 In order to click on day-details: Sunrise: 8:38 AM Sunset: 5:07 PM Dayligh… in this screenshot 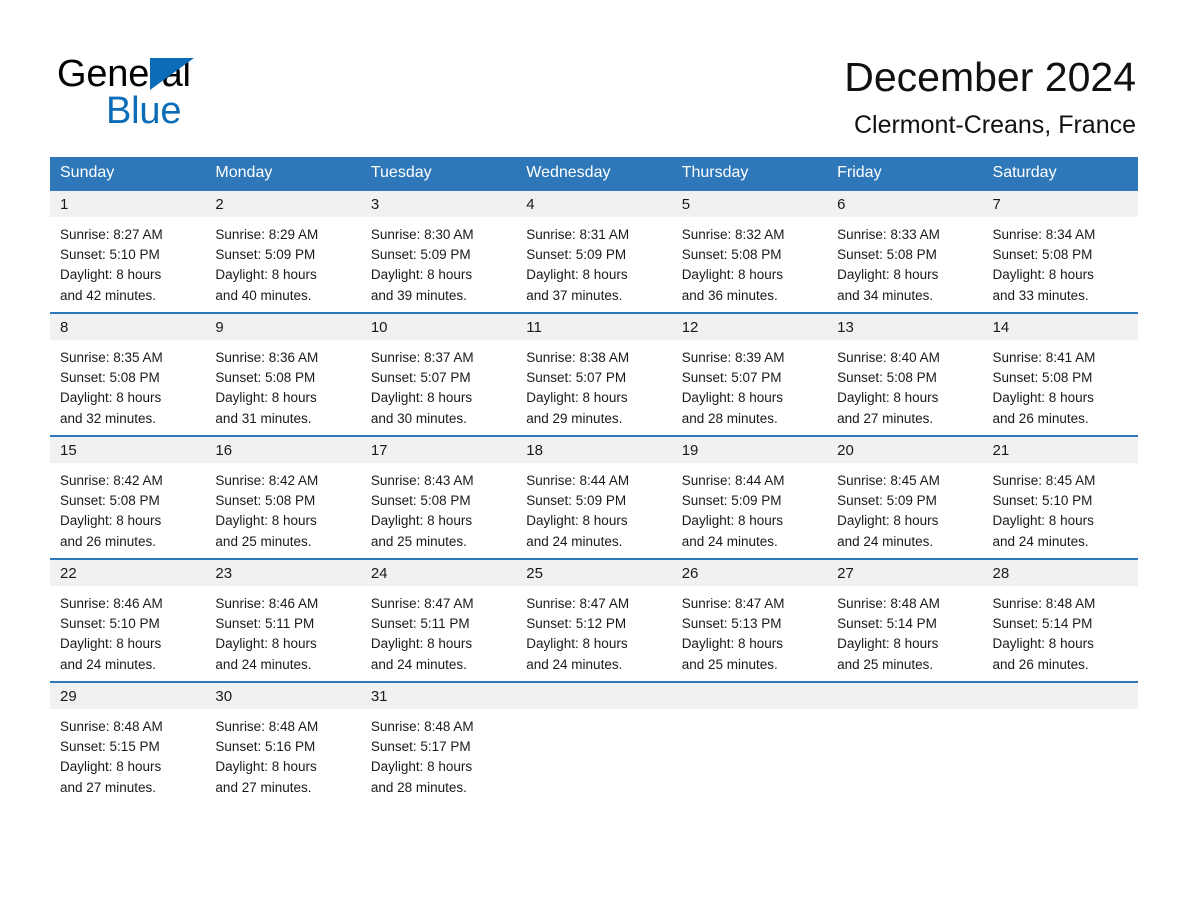, I will do `click(593, 384)`.